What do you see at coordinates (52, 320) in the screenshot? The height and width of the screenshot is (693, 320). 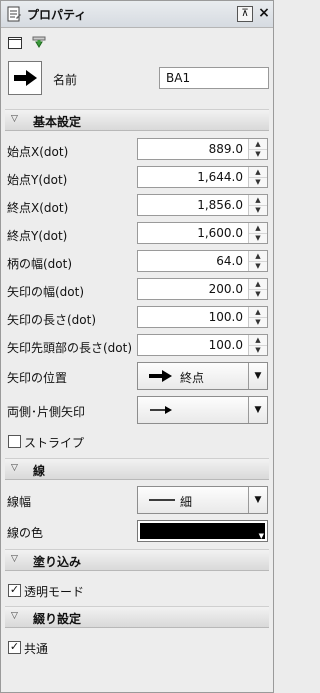 I see `arrow-length-label: 矢印の長さ(dot)` at bounding box center [52, 320].